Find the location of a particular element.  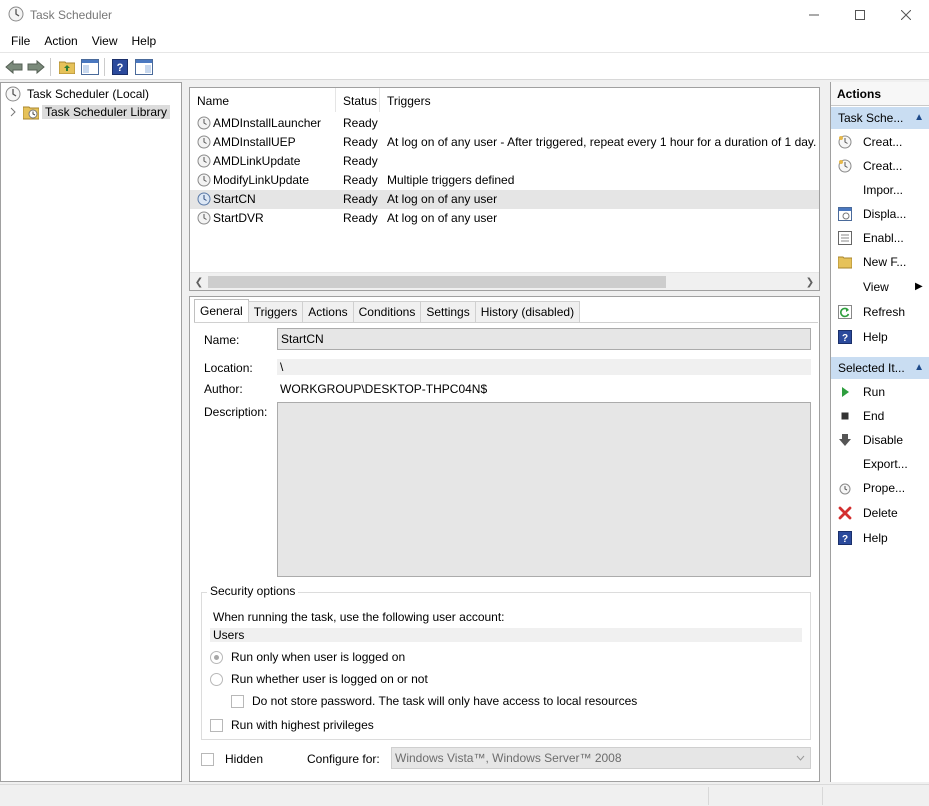

action-help: ? Help is located at coordinates (880, 337).